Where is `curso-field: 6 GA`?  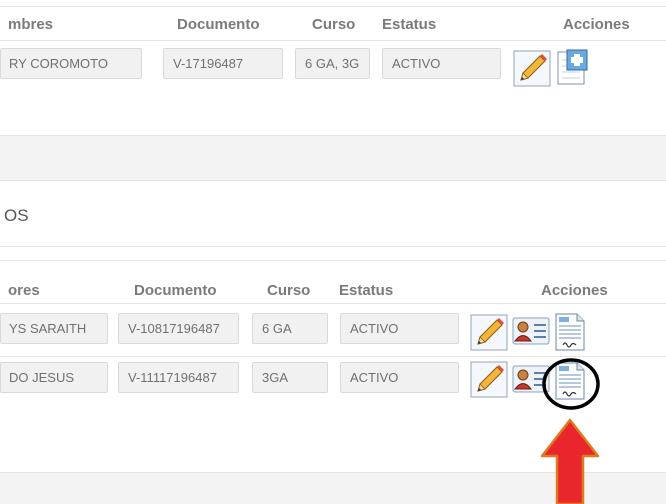 curso-field: 6 GA is located at coordinates (290, 328).